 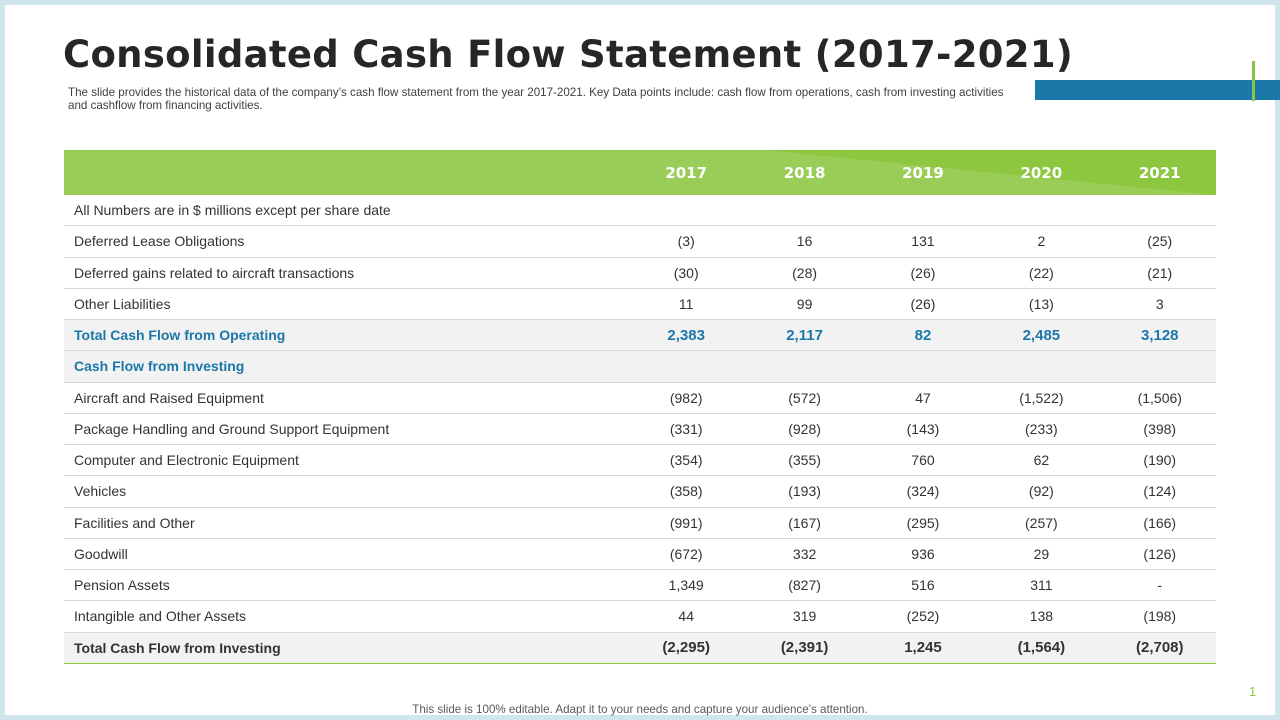 I want to click on value-cell: (295), so click(x=923, y=522).